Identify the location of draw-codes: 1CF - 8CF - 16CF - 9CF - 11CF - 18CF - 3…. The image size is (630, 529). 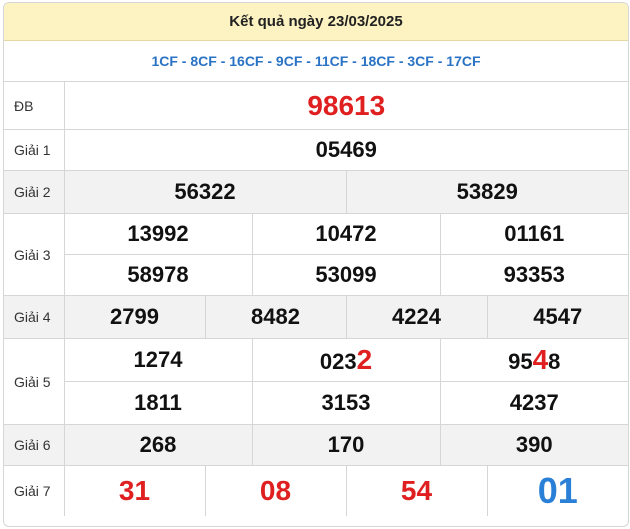
(316, 61).